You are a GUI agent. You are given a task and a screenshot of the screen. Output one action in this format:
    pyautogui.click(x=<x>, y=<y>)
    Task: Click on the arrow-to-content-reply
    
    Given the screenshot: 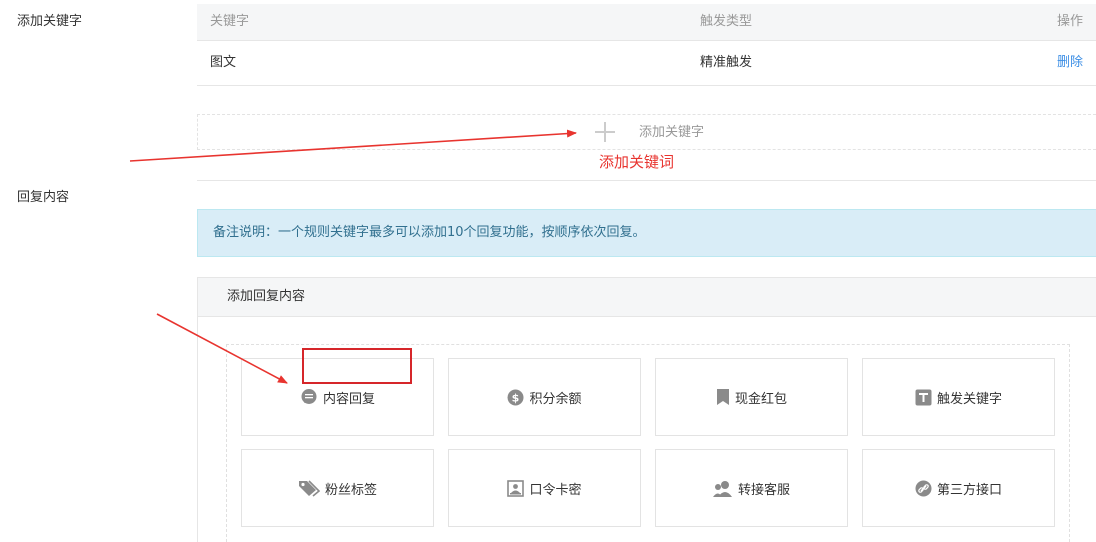 What is the action you would take?
    pyautogui.click(x=222, y=348)
    